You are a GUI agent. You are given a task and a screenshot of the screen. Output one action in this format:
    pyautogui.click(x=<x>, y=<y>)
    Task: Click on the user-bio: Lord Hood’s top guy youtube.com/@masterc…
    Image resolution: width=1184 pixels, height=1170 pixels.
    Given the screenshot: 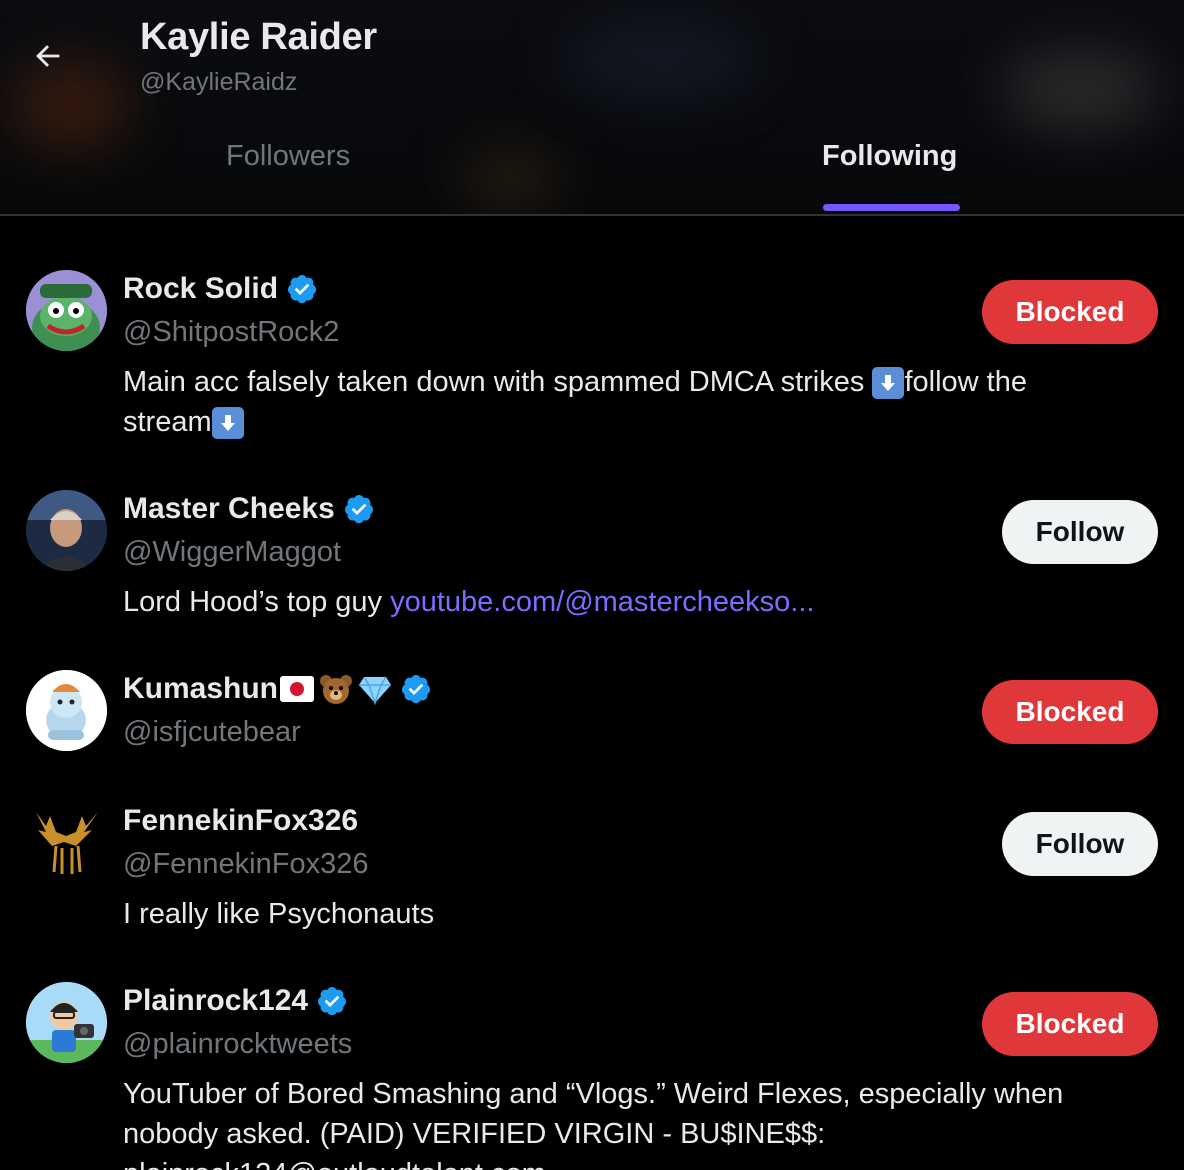 What is the action you would take?
    pyautogui.click(x=469, y=602)
    